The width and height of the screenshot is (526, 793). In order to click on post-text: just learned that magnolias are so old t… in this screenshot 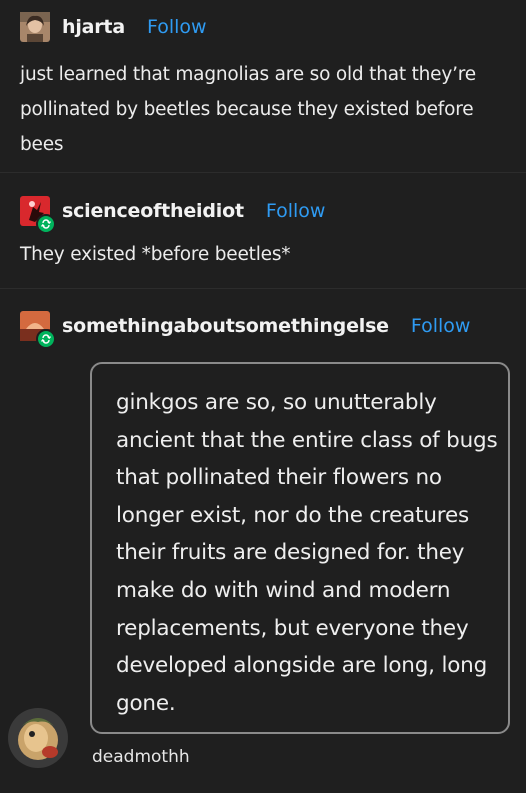, I will do `click(248, 109)`.